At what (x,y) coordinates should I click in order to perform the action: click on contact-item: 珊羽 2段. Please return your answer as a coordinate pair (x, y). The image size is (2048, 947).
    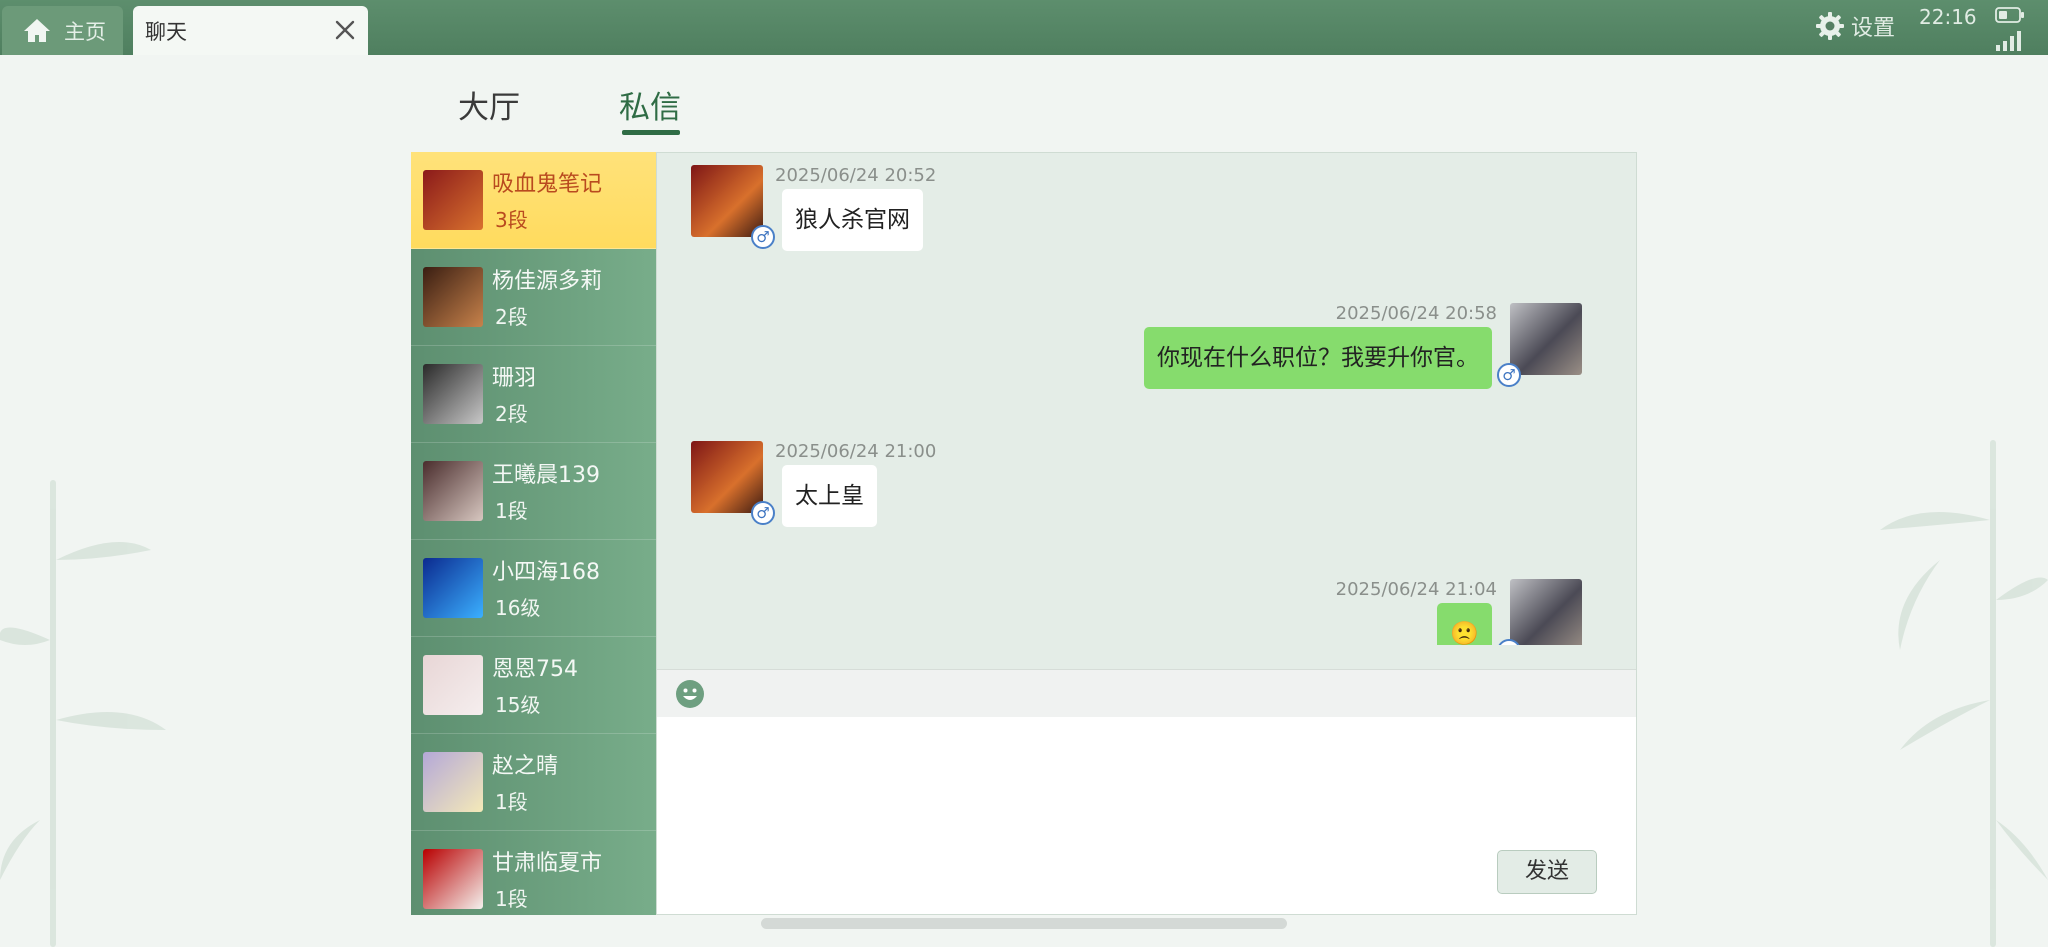
    Looking at the image, I should click on (533, 394).